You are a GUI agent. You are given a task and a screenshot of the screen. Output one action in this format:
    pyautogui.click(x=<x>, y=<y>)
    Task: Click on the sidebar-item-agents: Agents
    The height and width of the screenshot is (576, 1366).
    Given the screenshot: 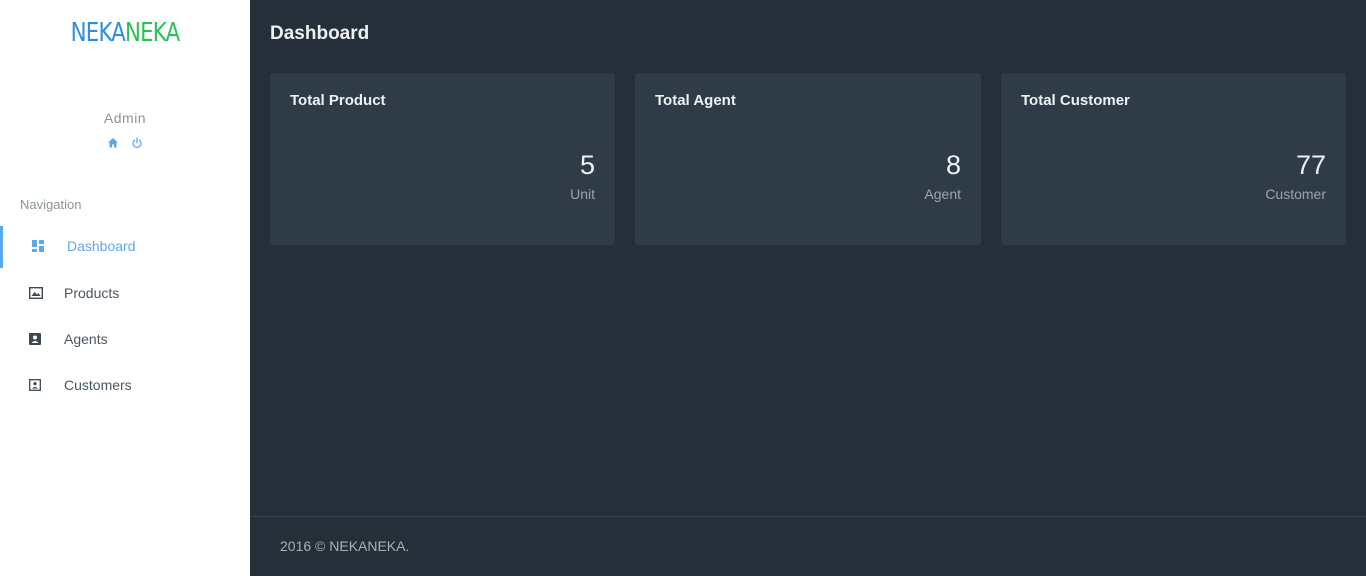 What is the action you would take?
    pyautogui.click(x=125, y=340)
    